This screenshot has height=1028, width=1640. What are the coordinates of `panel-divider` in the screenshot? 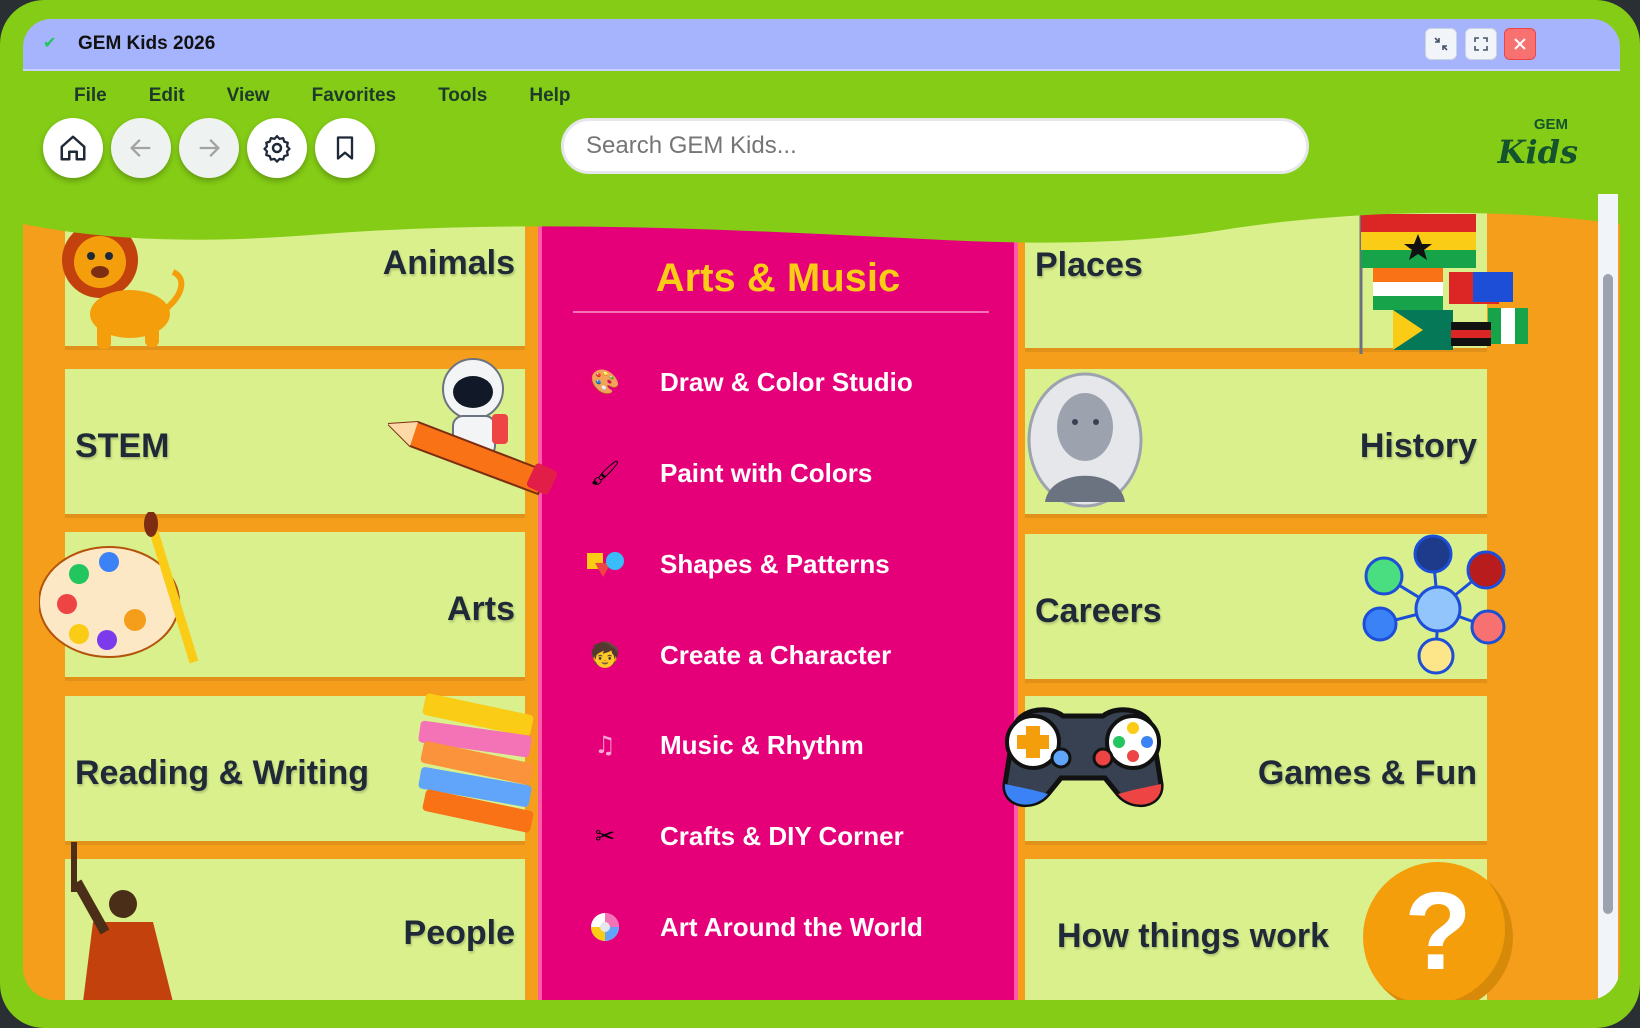 It's located at (781, 312).